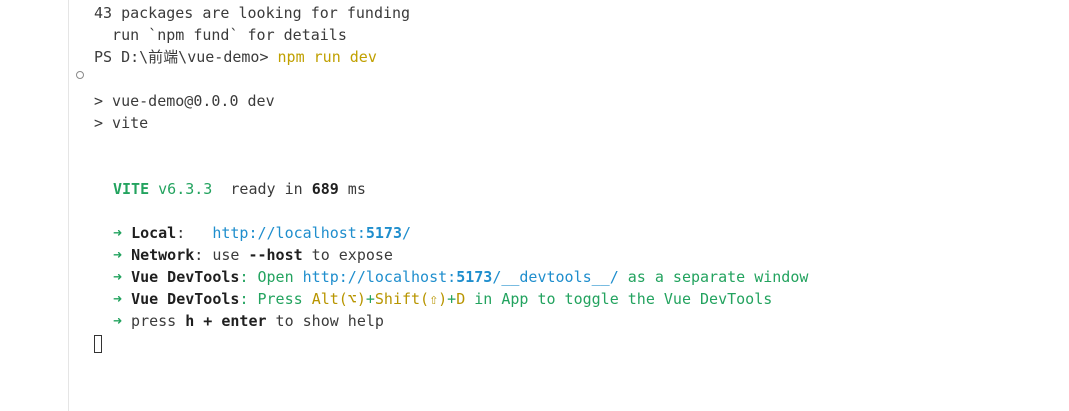 This screenshot has height=411, width=1069. Describe the element at coordinates (185, 277) in the screenshot. I see `devtools-open-label: Vue DevTools` at that location.